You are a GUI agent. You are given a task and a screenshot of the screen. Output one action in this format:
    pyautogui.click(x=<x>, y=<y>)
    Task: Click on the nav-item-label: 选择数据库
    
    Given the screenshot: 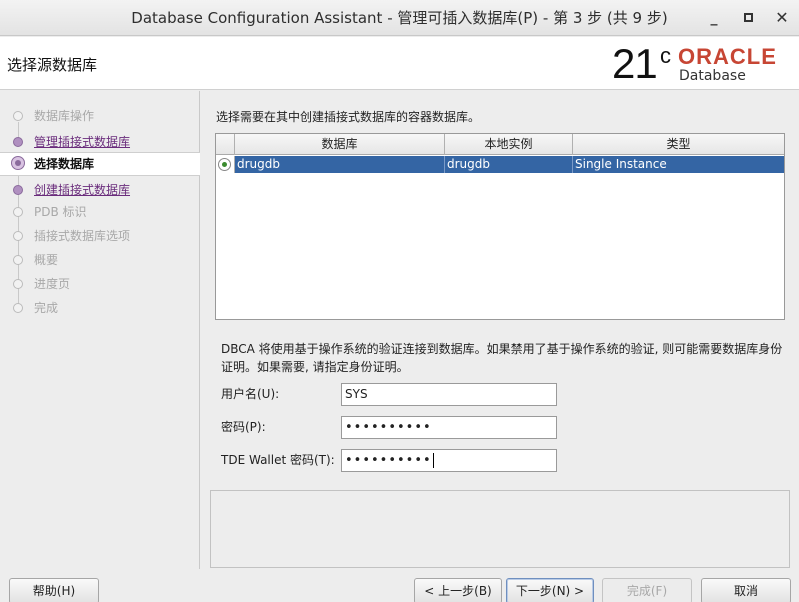 What is the action you would take?
    pyautogui.click(x=64, y=164)
    